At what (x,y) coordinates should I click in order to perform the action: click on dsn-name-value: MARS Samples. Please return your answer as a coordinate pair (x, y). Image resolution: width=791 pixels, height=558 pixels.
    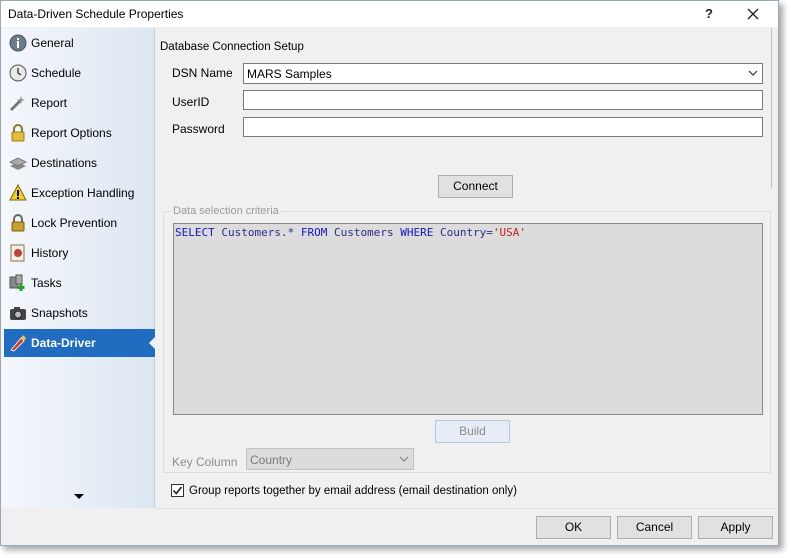
    Looking at the image, I should click on (289, 74).